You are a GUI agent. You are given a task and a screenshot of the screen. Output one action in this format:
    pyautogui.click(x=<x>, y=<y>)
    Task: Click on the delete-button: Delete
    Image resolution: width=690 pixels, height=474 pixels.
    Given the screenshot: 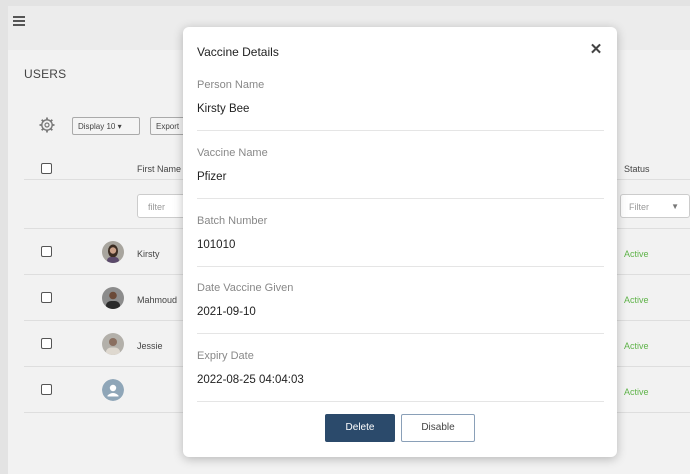 What is the action you would take?
    pyautogui.click(x=360, y=428)
    